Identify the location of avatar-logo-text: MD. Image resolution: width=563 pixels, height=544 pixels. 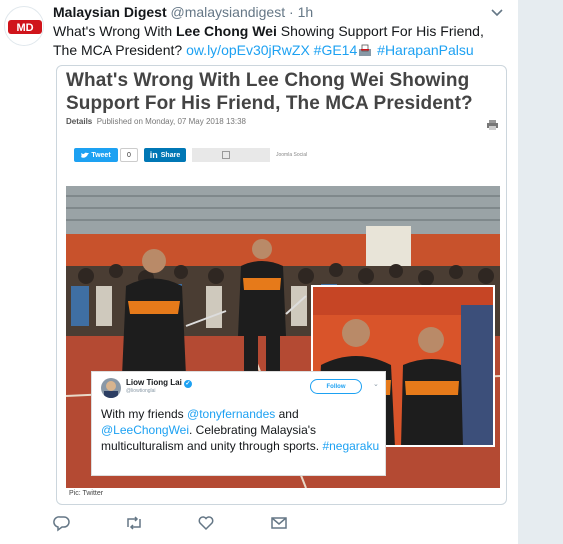
(24, 28).